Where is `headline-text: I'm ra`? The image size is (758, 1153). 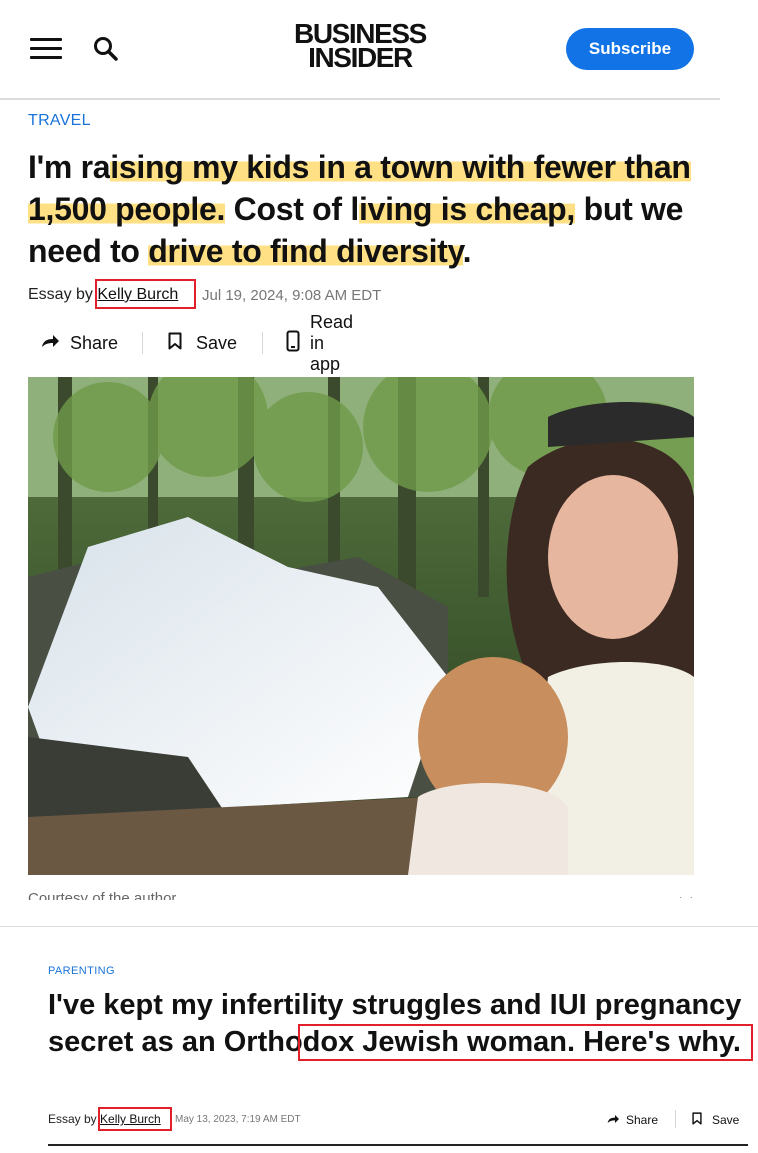
headline-text: I'm ra is located at coordinates (69, 167).